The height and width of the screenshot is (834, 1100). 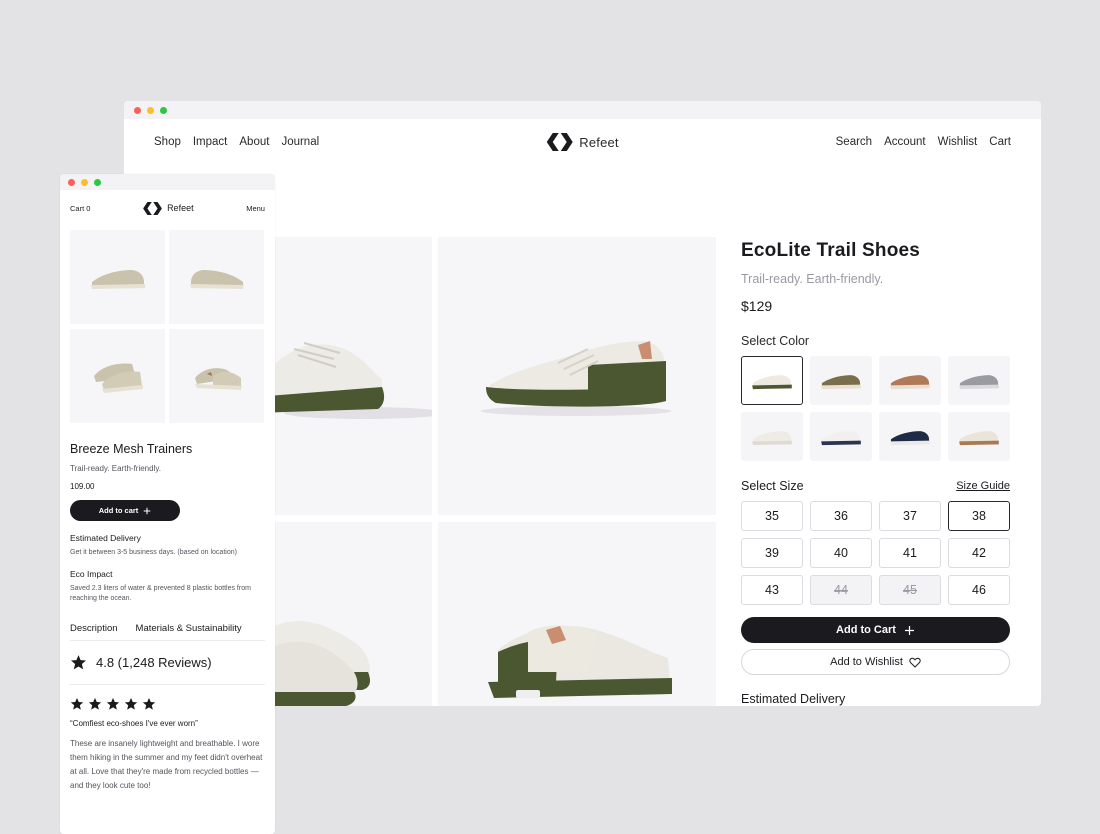 I want to click on size-option: 44, so click(x=841, y=590).